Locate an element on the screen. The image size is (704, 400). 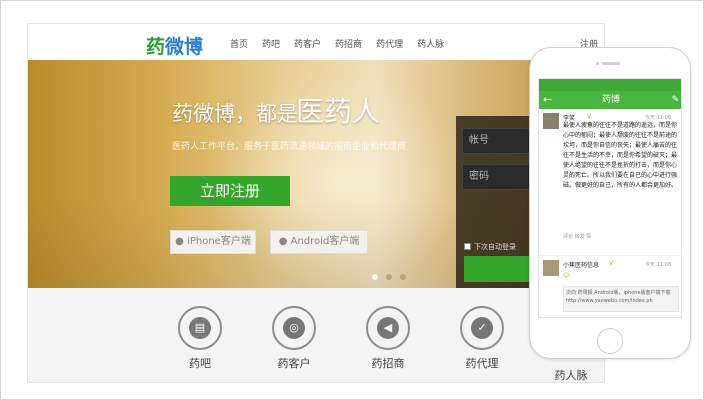
post-actions: 评论 转发 赞 is located at coordinates (621, 236).